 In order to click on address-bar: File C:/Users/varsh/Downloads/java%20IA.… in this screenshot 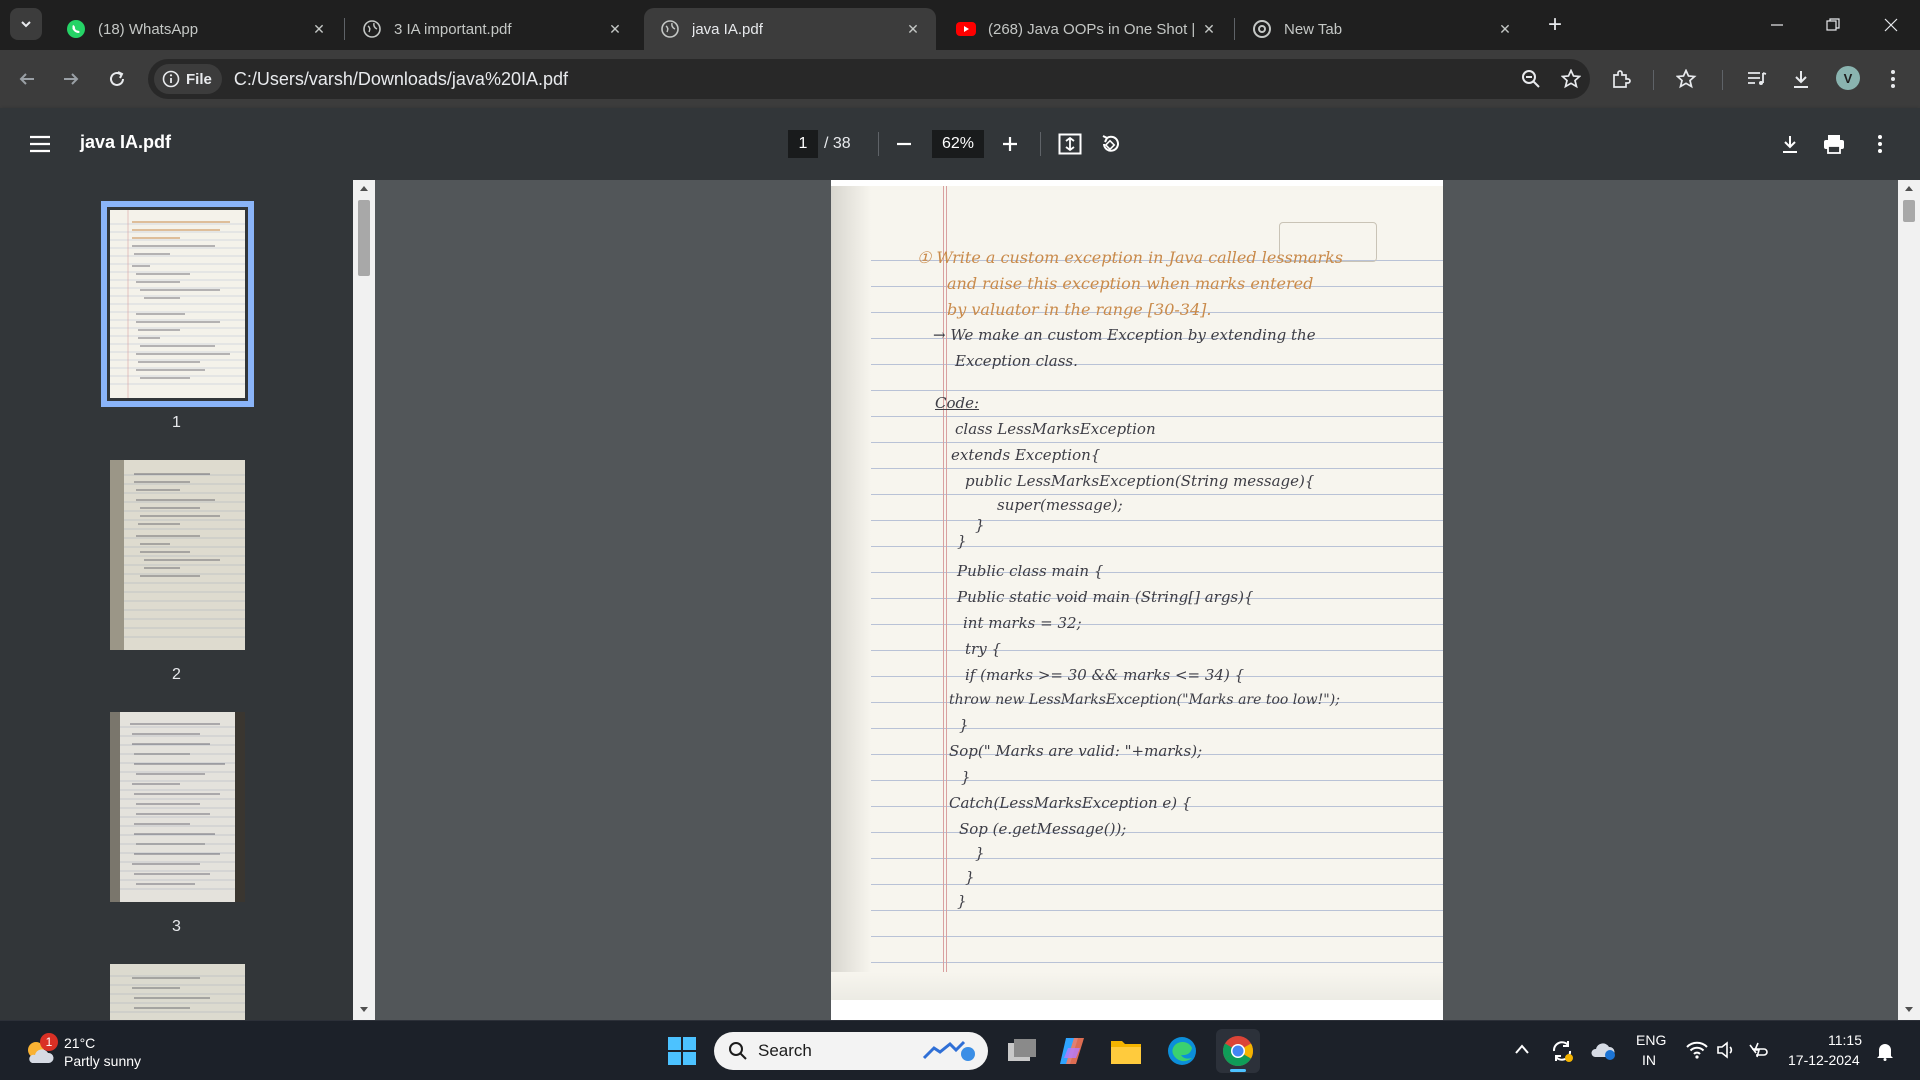, I will do `click(869, 79)`.